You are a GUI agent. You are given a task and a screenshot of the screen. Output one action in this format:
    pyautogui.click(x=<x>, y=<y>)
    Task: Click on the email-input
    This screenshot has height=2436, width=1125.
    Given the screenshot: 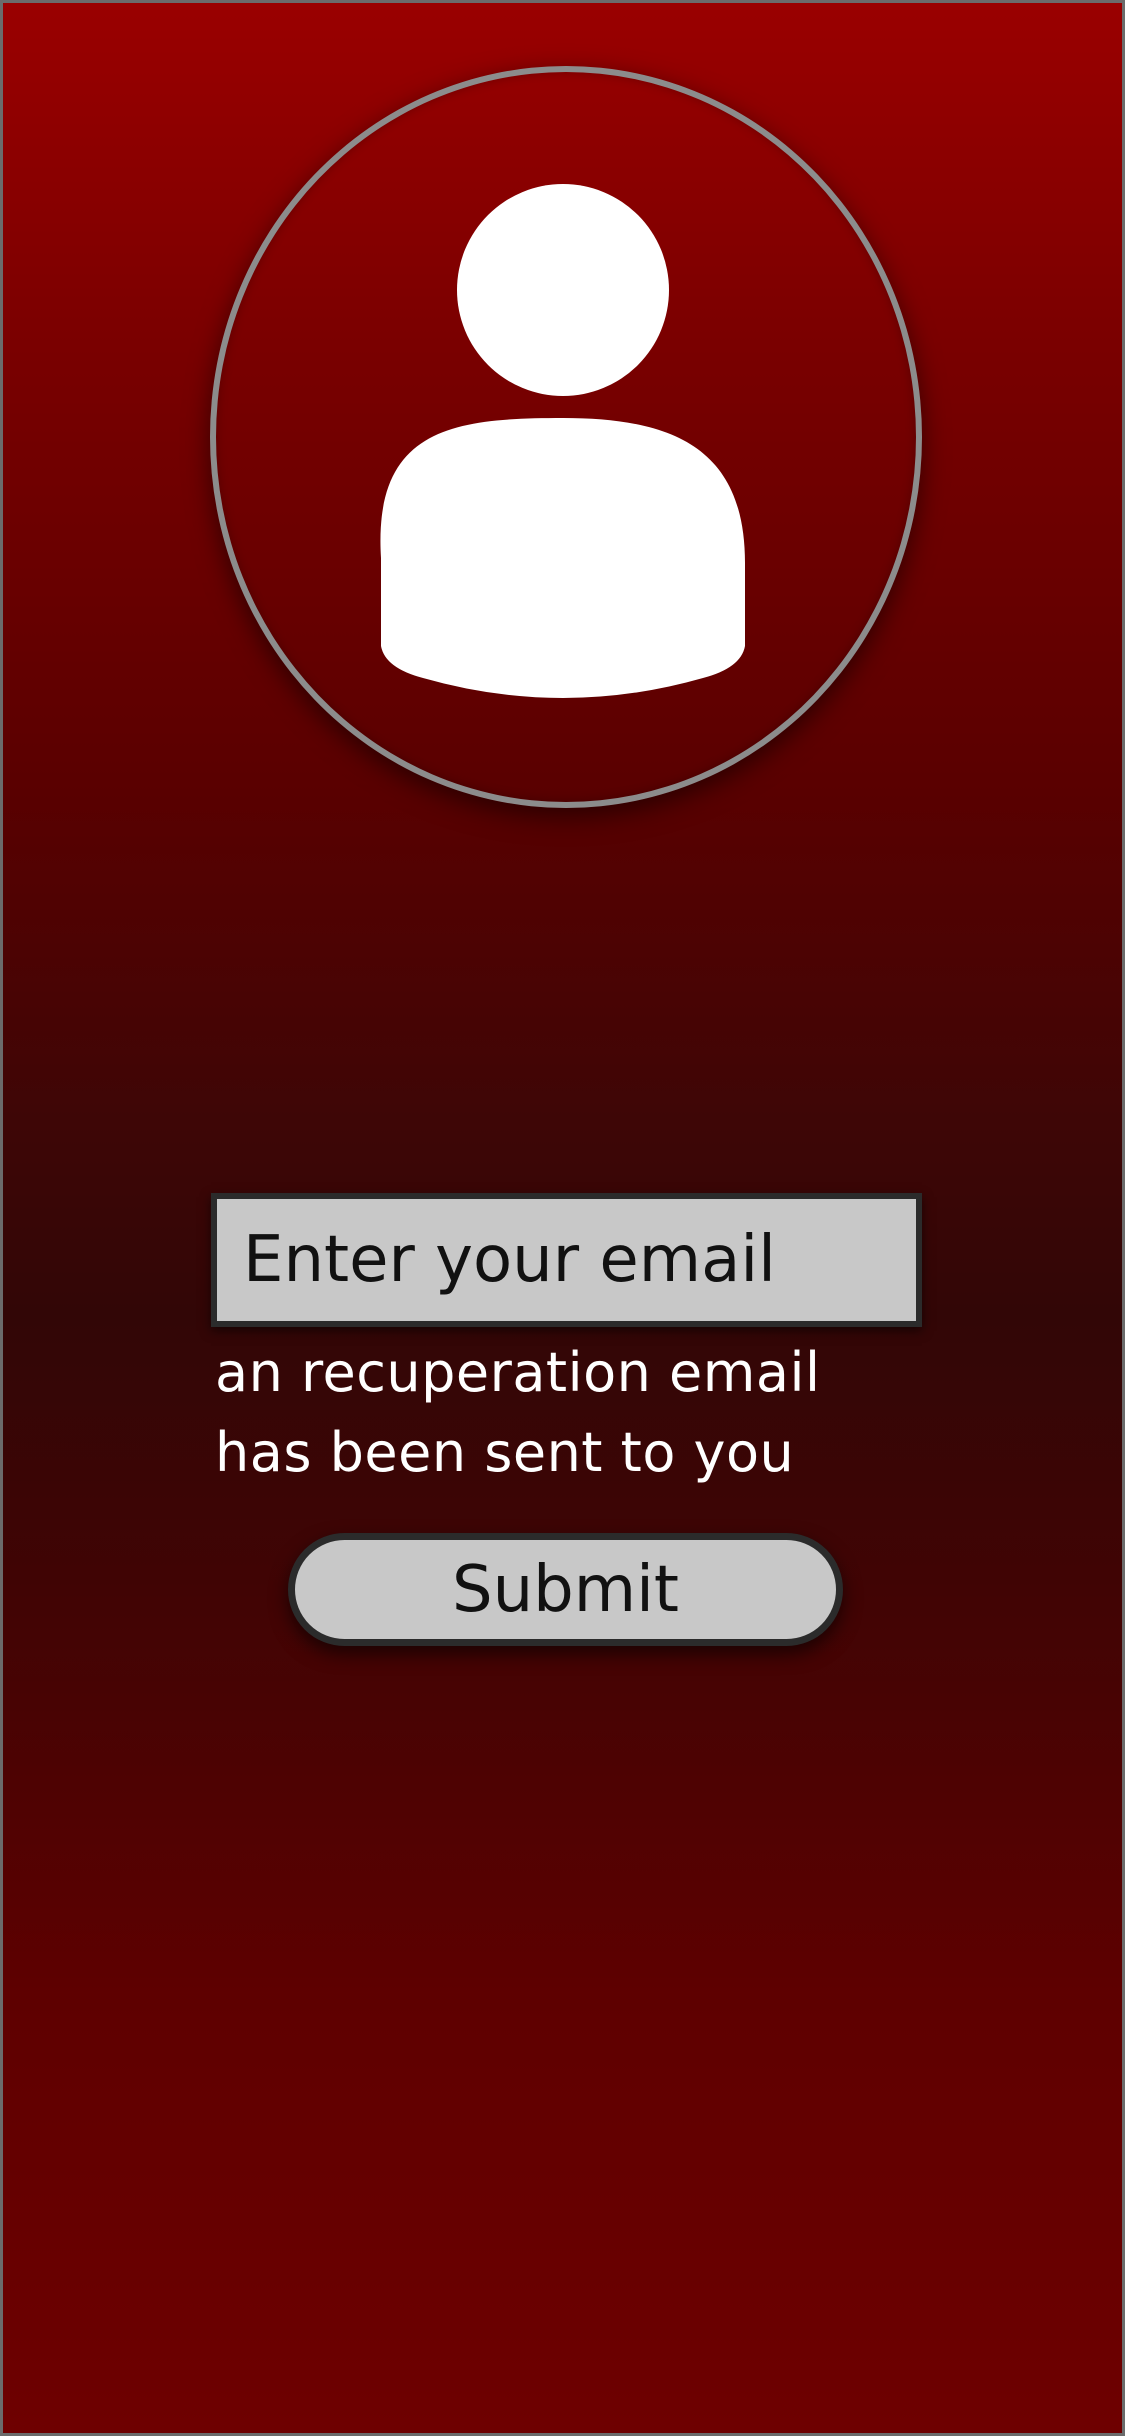 What is the action you would take?
    pyautogui.click(x=566, y=1260)
    